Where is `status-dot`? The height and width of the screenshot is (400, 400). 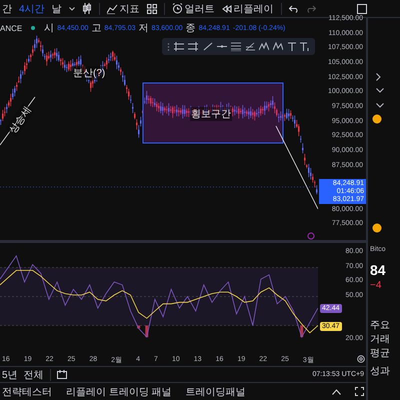
status-dot is located at coordinates (33, 28).